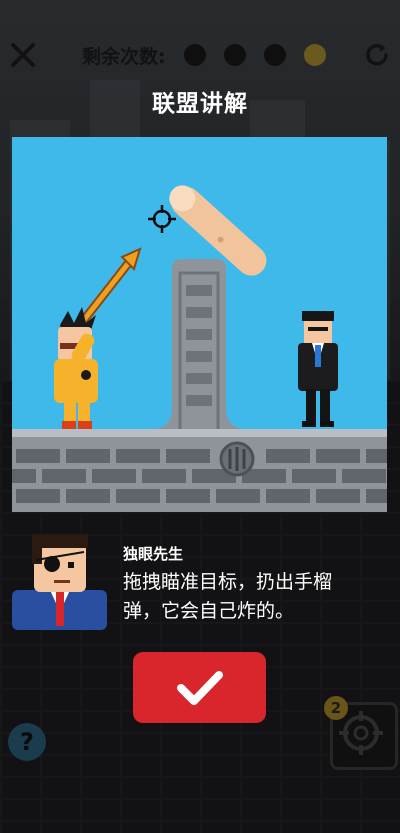 The height and width of the screenshot is (833, 400). What do you see at coordinates (209, 611) in the screenshot?
I see `dialog-line: 弹，它会自己炸的。` at bounding box center [209, 611].